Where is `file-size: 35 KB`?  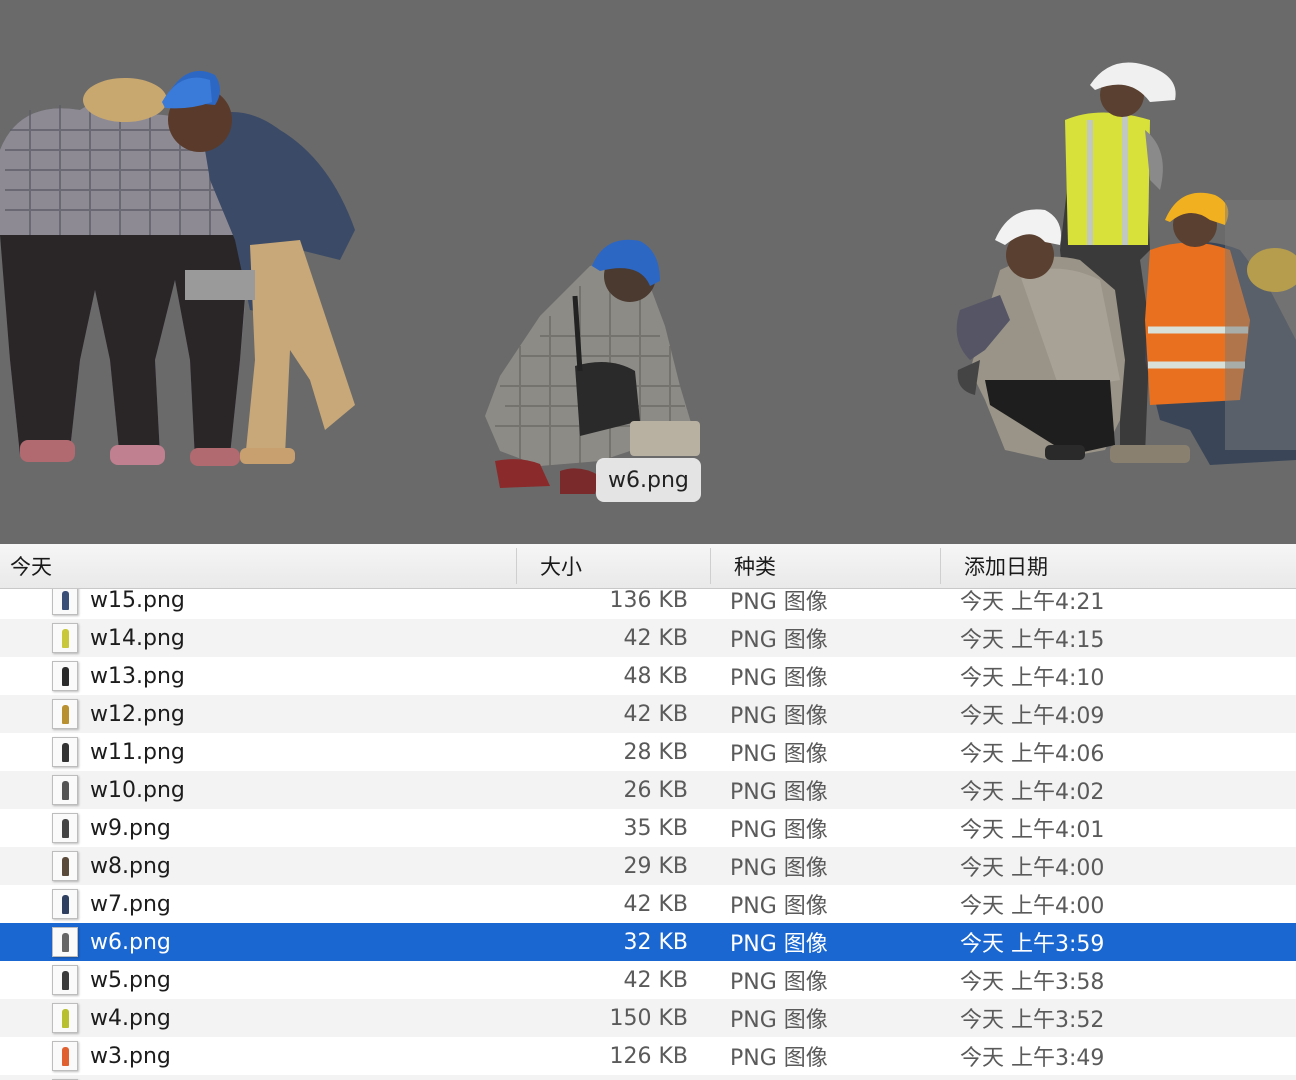
file-size: 35 KB is located at coordinates (655, 828).